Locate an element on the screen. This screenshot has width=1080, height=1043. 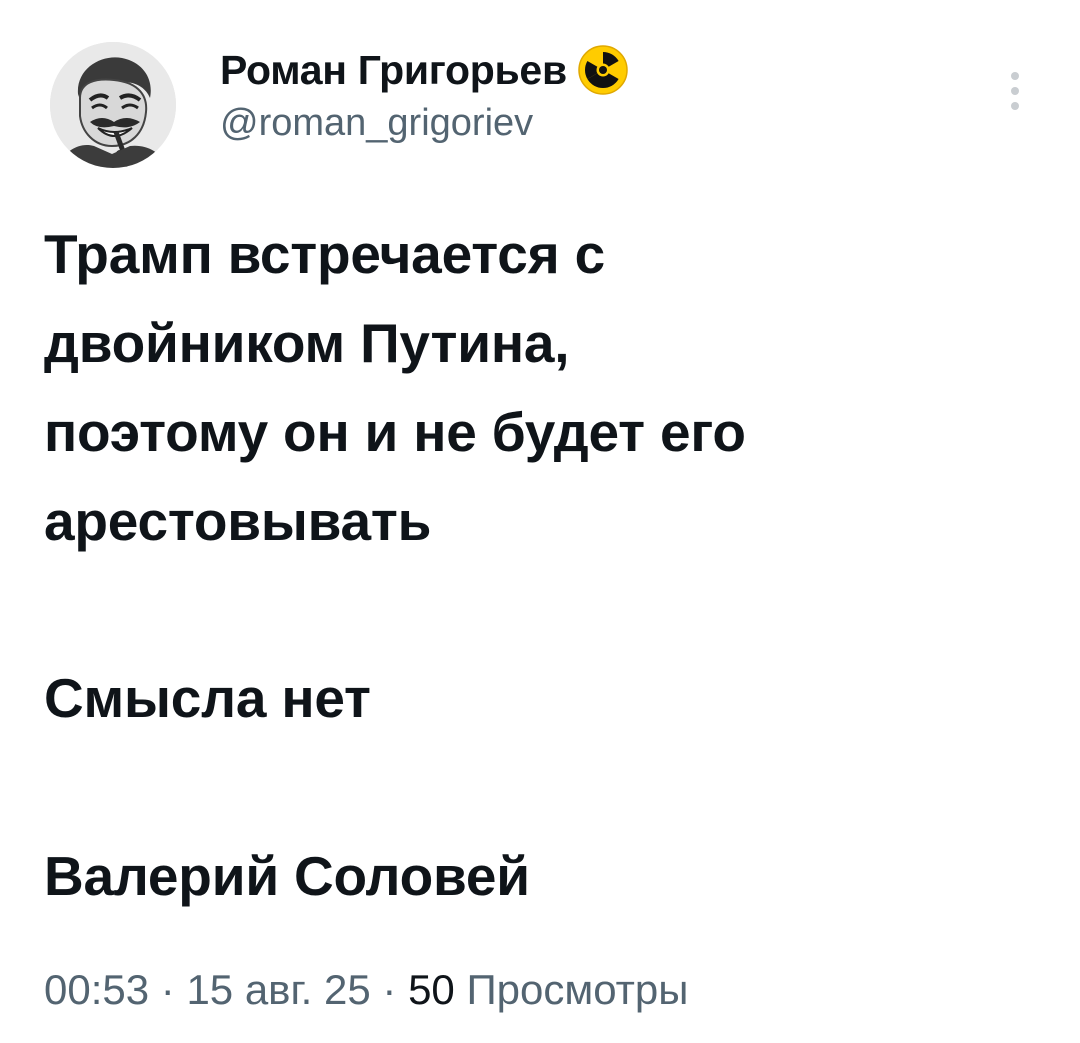
more-vertical-icon is located at coordinates (1015, 91).